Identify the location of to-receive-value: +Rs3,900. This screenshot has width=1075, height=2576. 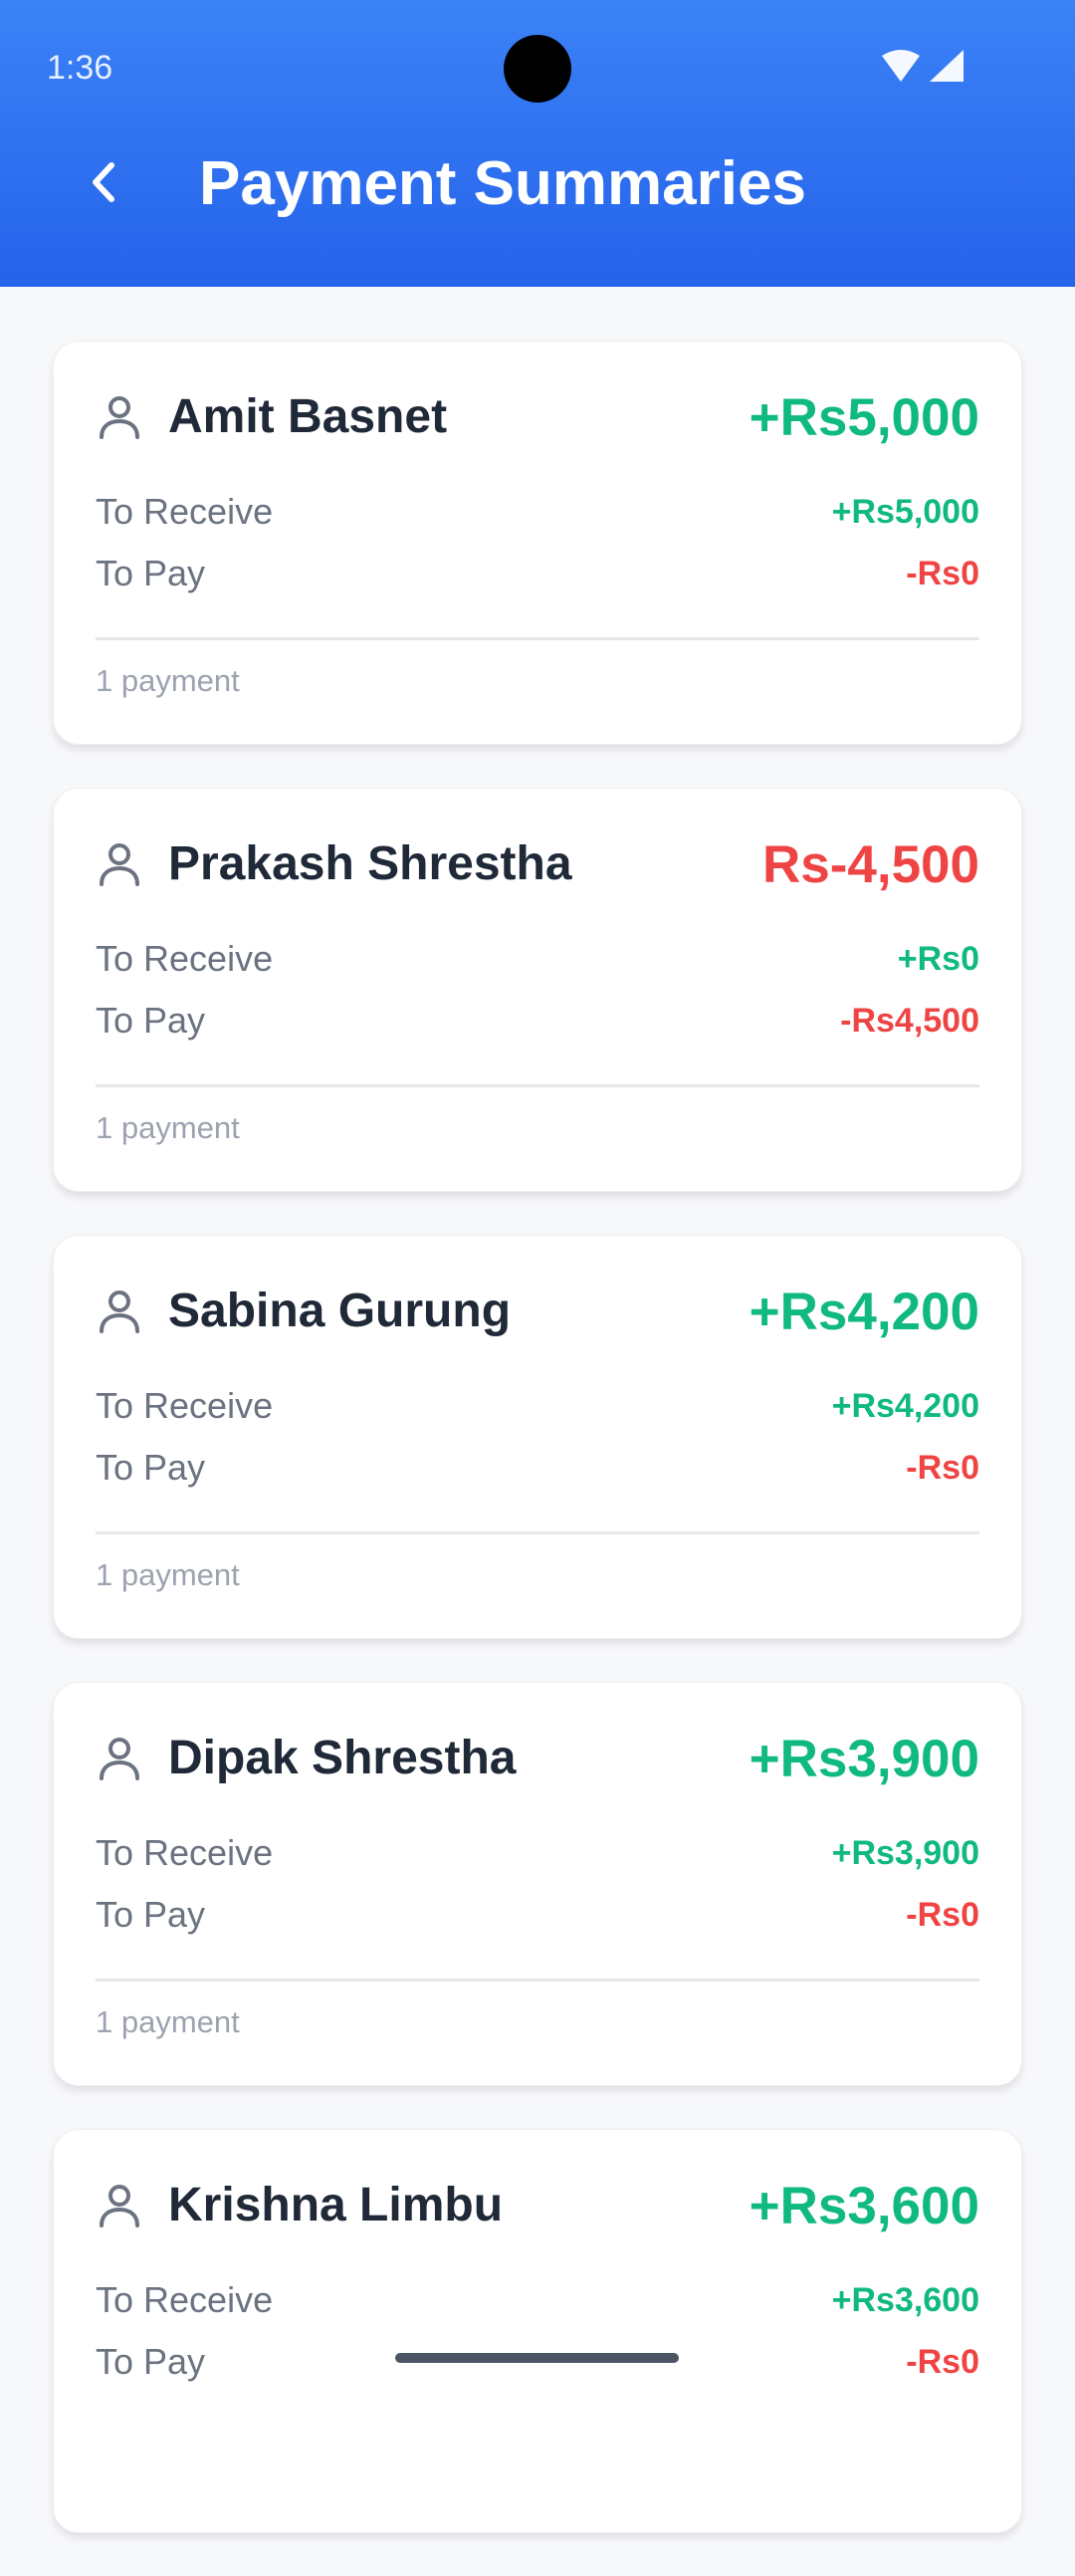
(905, 1853).